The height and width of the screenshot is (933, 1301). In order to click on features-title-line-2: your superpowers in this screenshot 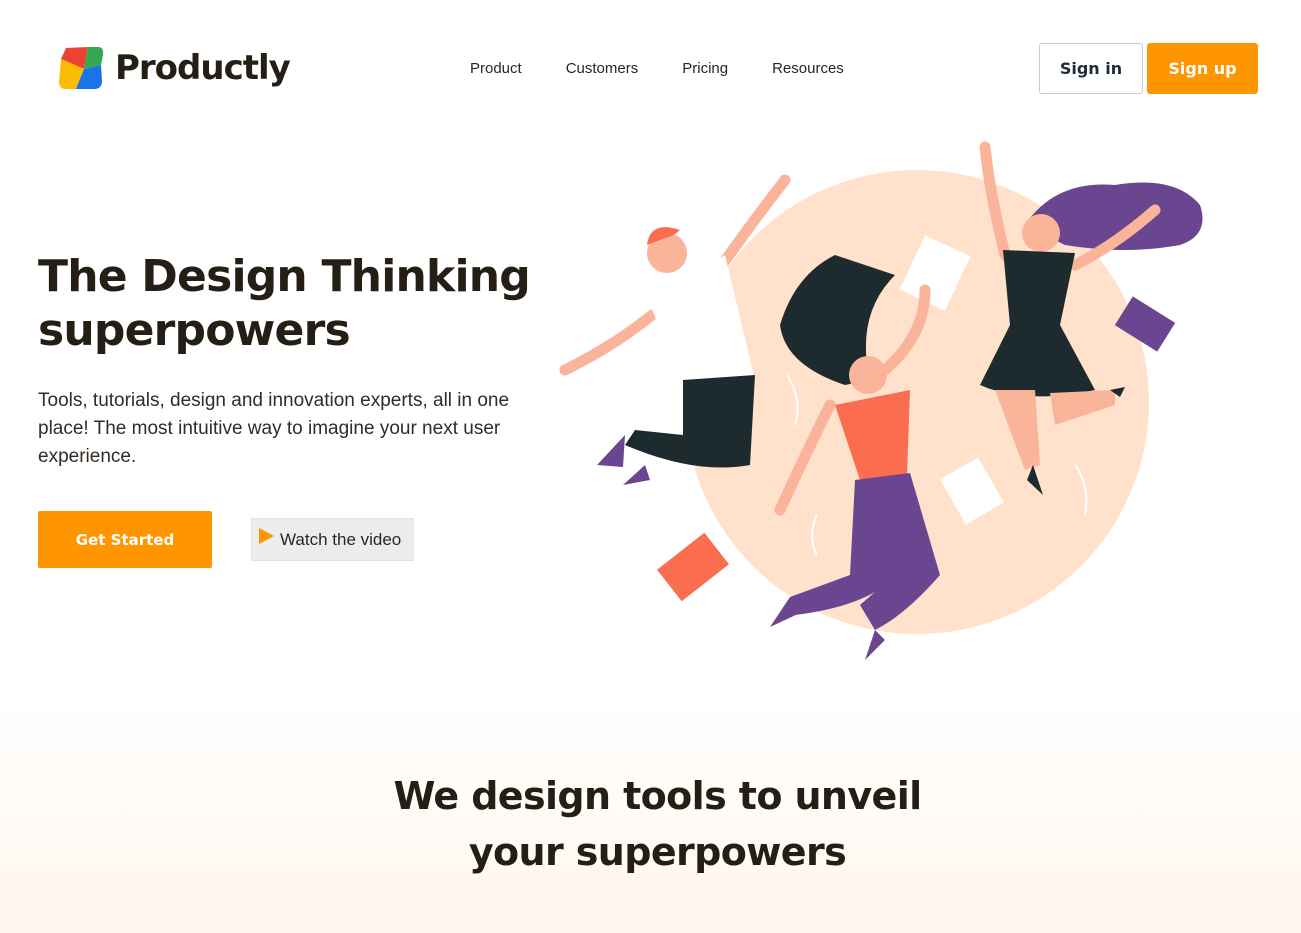, I will do `click(657, 852)`.